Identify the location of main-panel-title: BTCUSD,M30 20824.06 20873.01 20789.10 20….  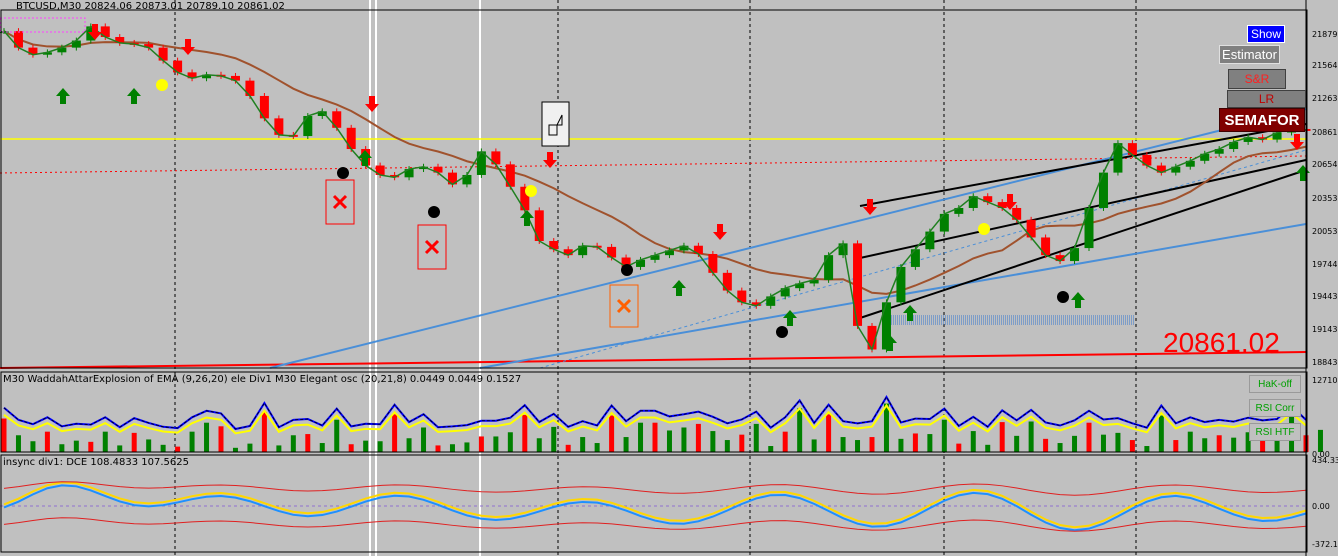
(150, 6).